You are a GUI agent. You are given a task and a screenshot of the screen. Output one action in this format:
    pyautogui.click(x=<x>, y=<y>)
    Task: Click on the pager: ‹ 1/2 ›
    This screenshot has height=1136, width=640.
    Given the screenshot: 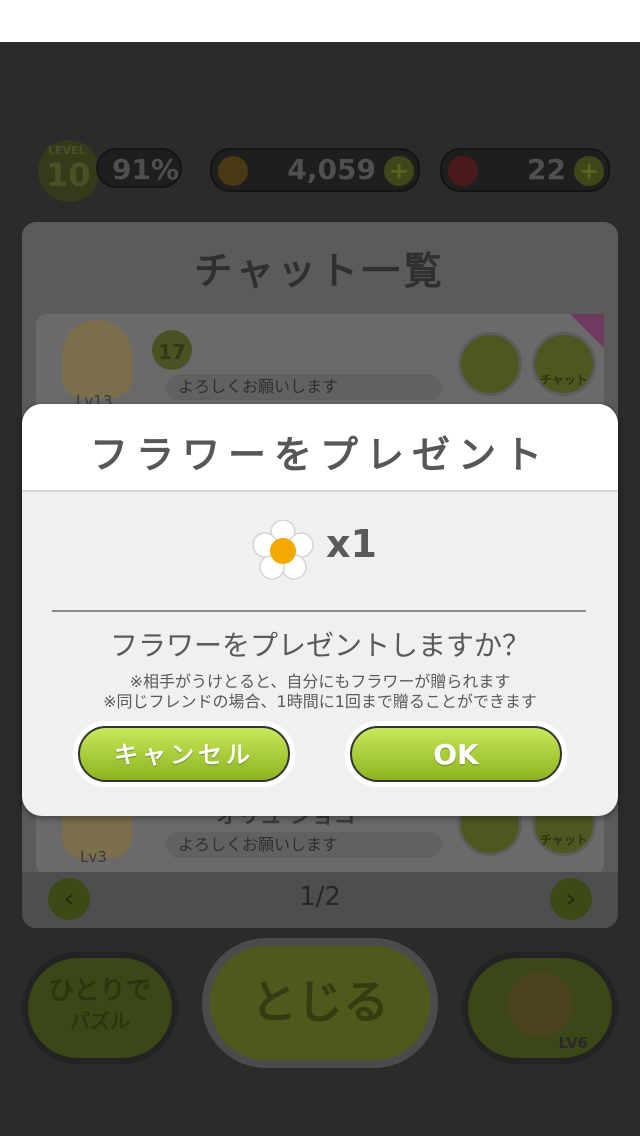 What is the action you would take?
    pyautogui.click(x=320, y=900)
    